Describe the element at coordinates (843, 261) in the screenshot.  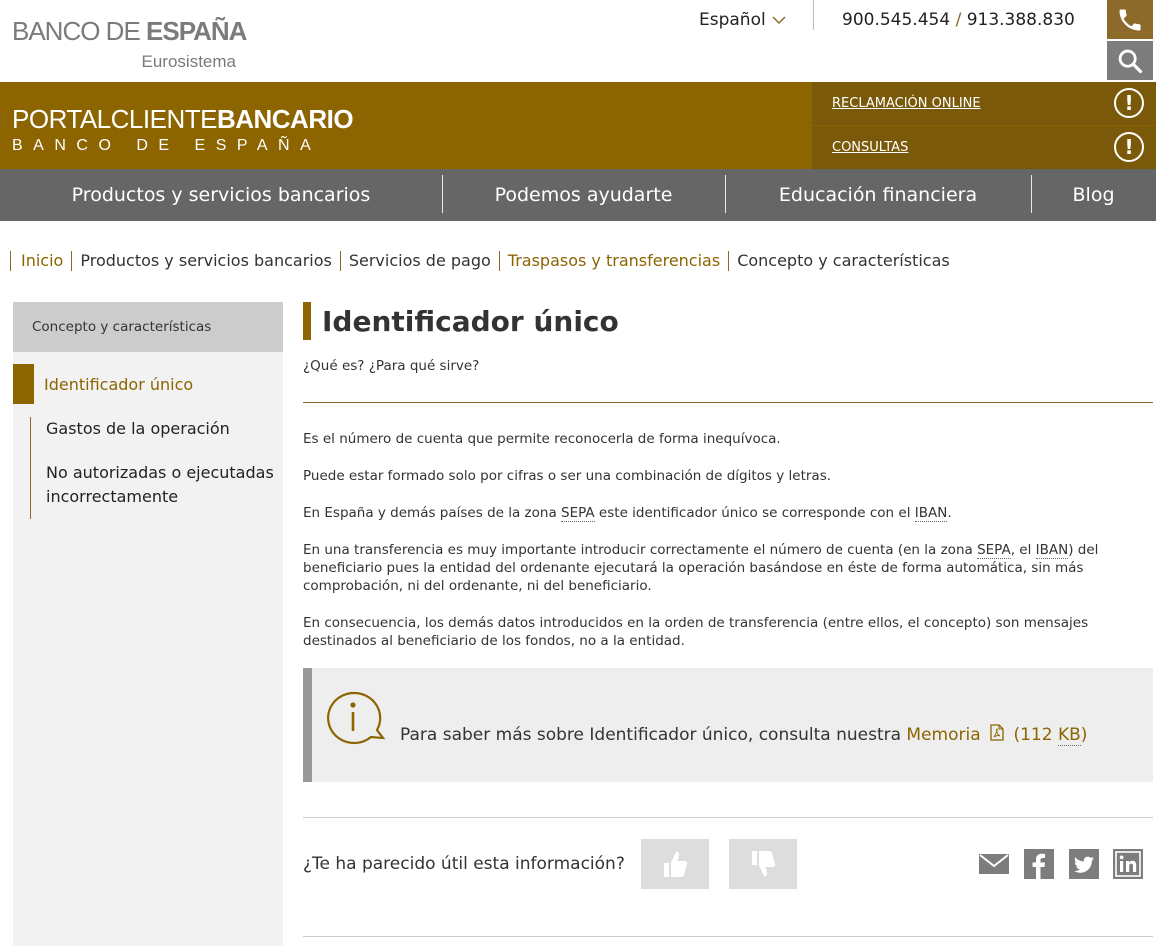
I see `breadcrumb-current: Concepto y características` at that location.